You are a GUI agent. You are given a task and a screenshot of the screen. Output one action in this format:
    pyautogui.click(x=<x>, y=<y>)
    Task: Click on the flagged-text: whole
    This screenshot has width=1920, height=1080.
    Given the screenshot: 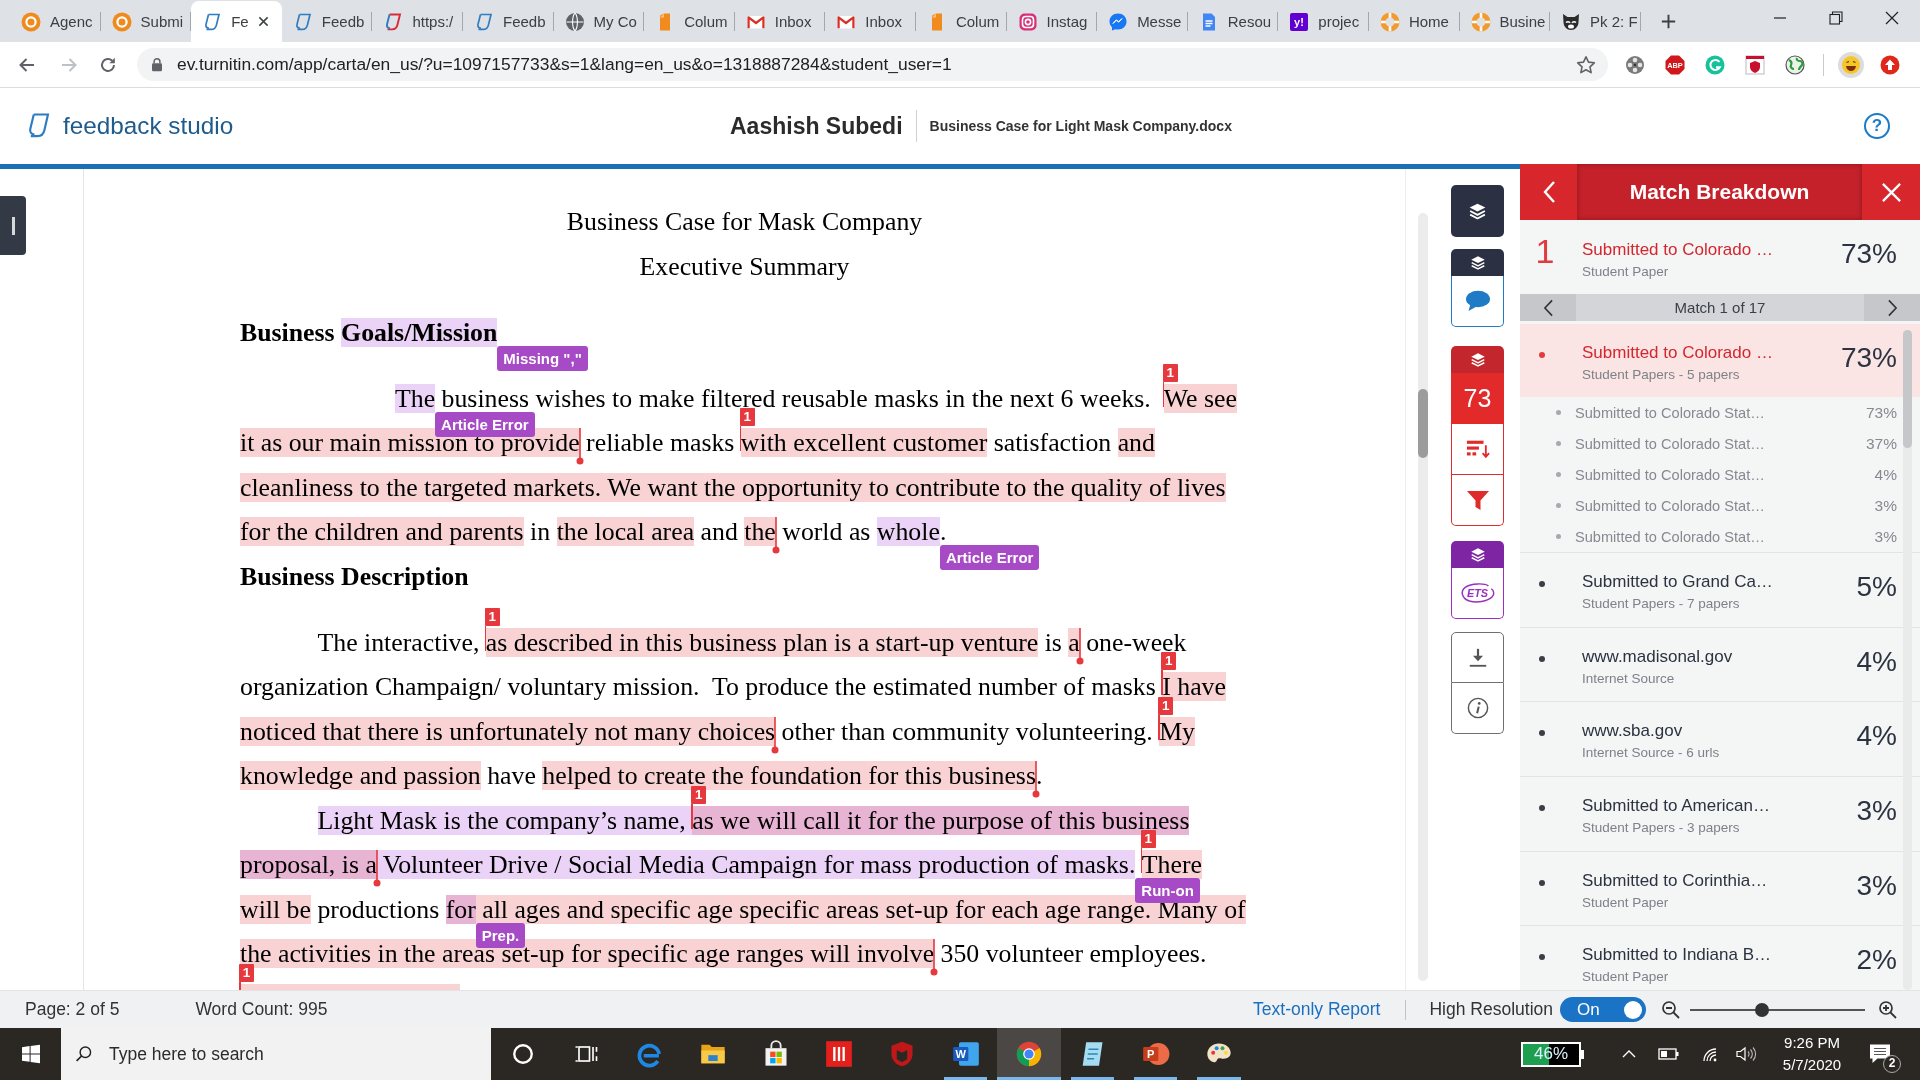 What is the action you would take?
    pyautogui.click(x=908, y=531)
    